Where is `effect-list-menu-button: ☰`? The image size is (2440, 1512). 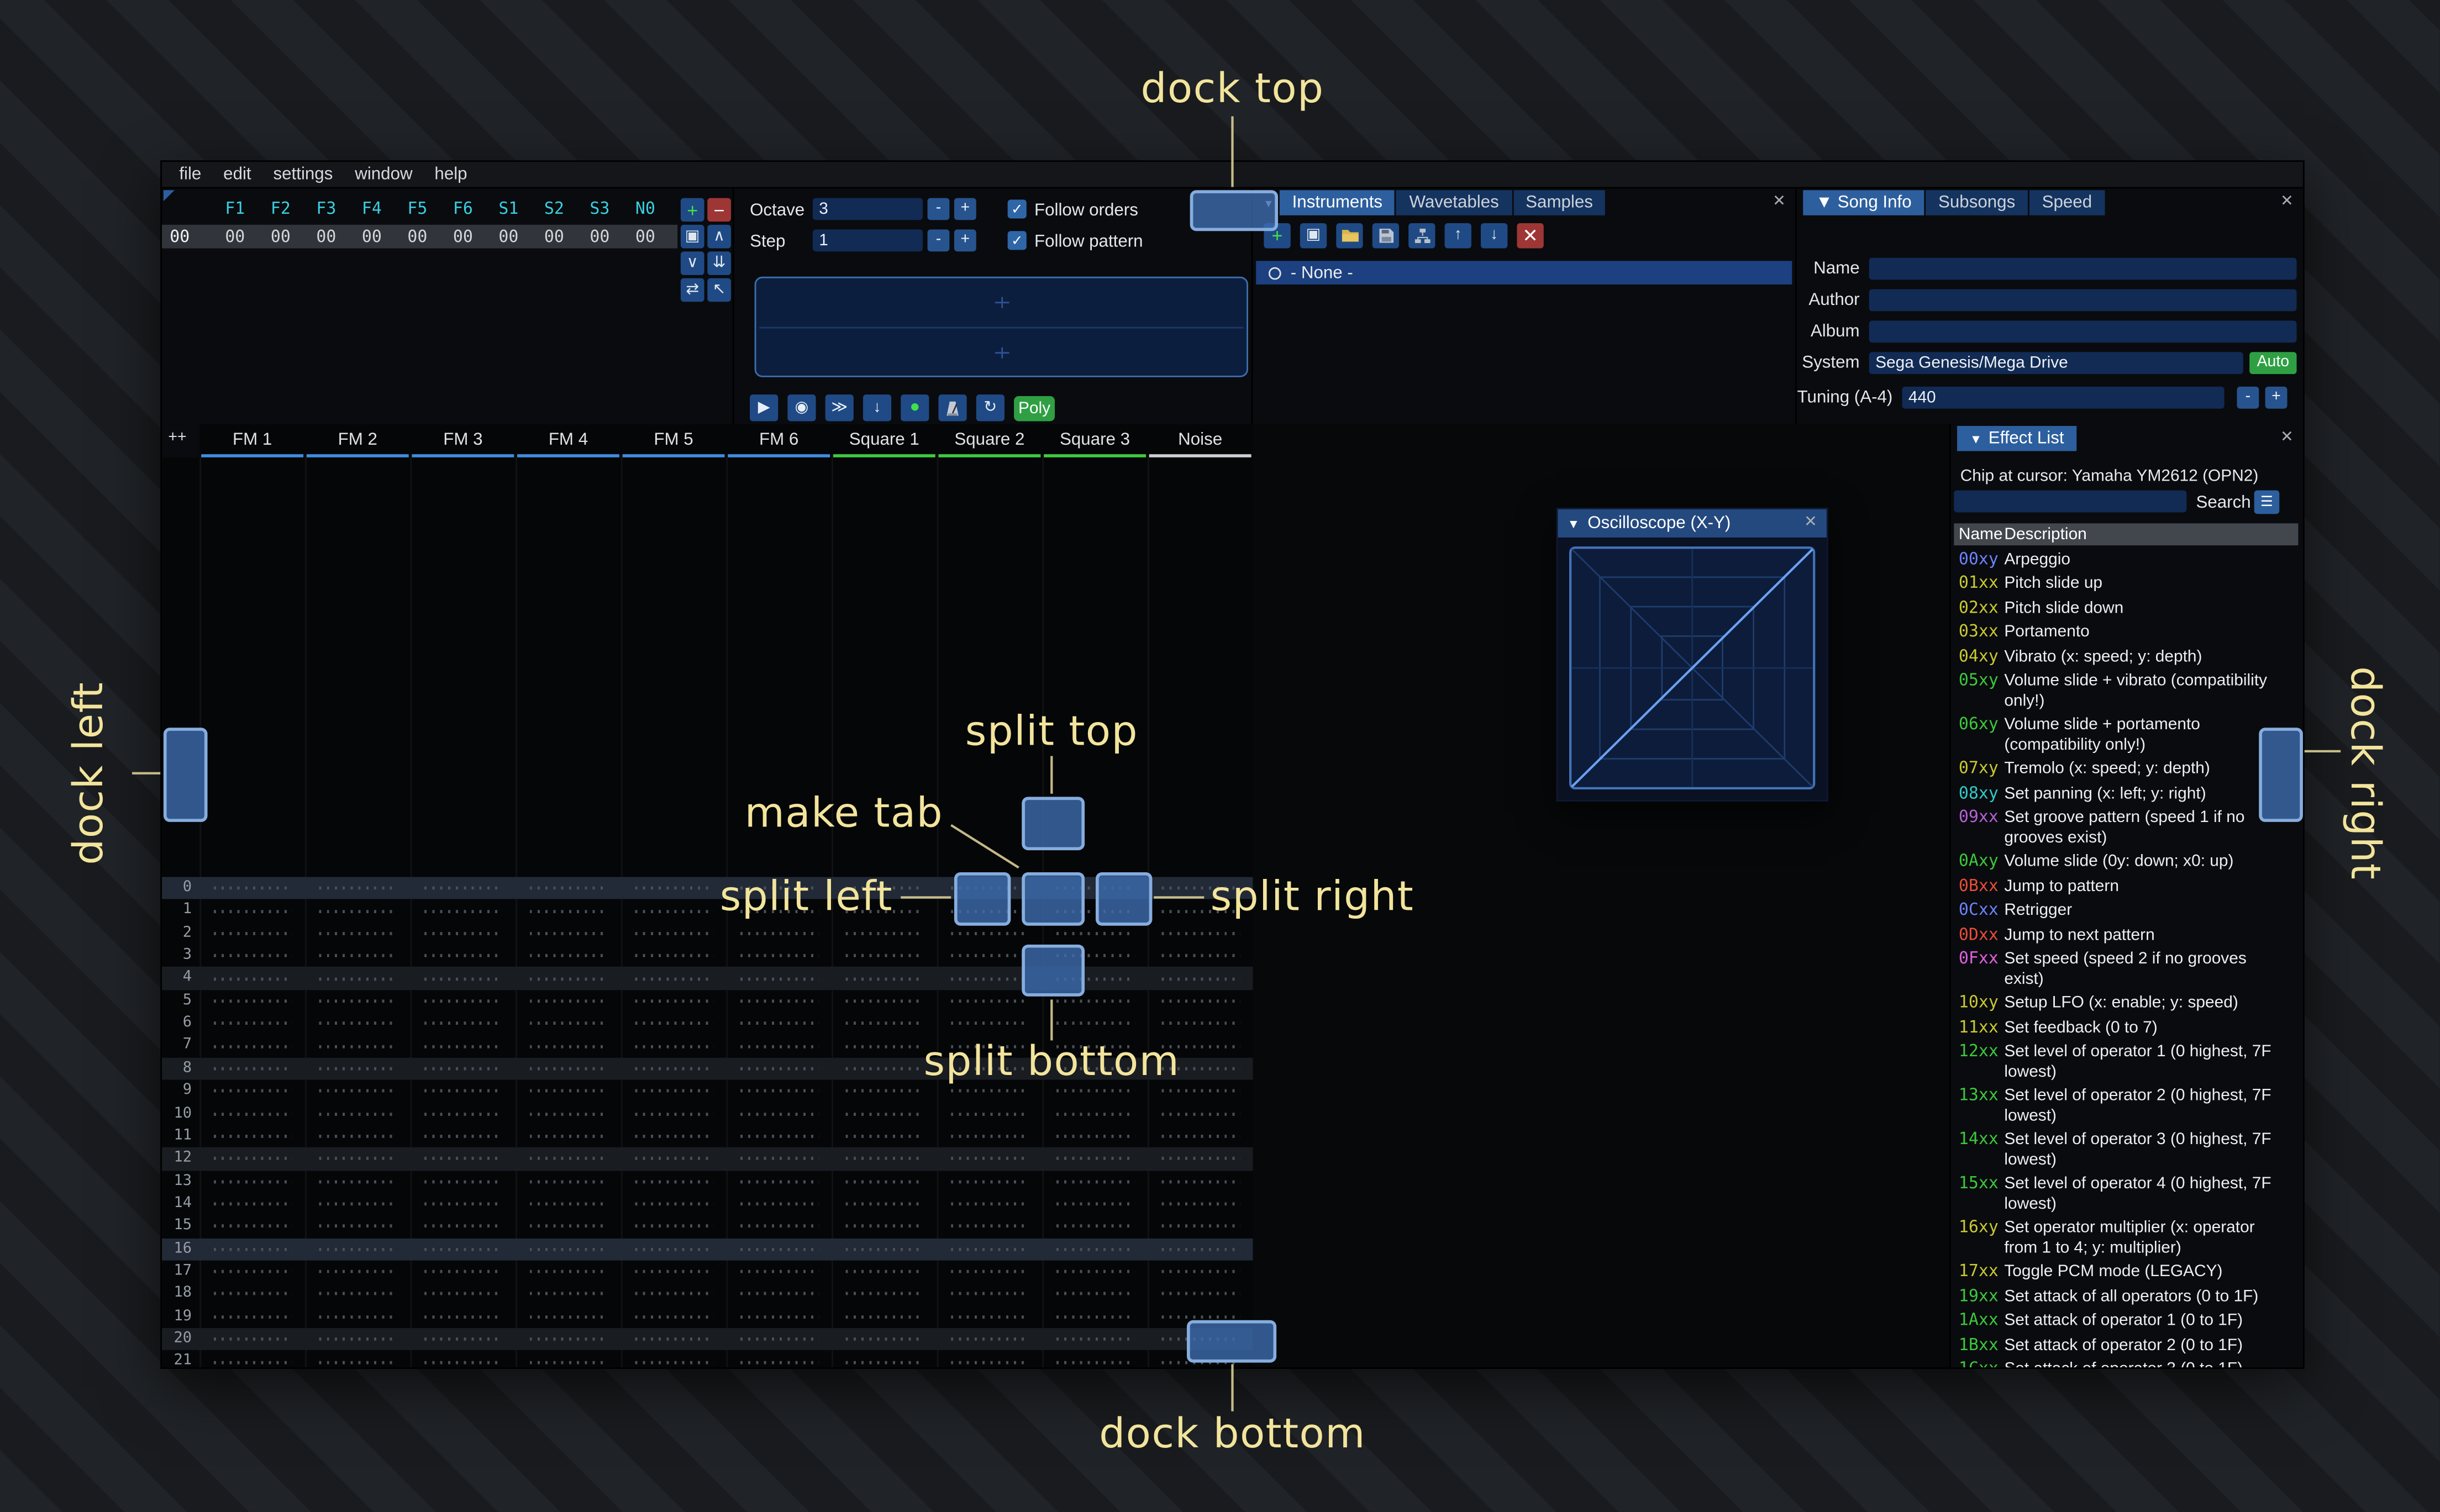 effect-list-menu-button: ☰ is located at coordinates (2267, 502).